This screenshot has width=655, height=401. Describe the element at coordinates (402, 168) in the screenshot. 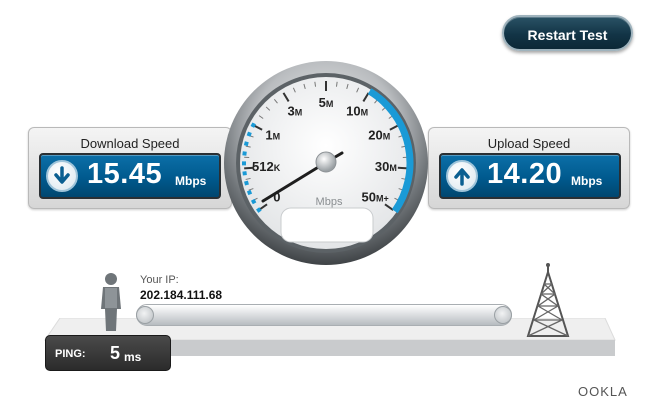

I see `gauge-major-tick` at that location.